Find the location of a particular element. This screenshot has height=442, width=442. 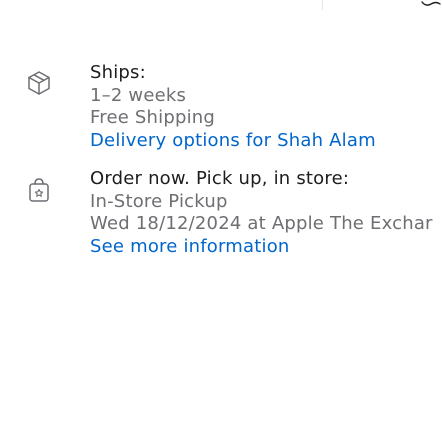

partial-icon is located at coordinates (431, 3).